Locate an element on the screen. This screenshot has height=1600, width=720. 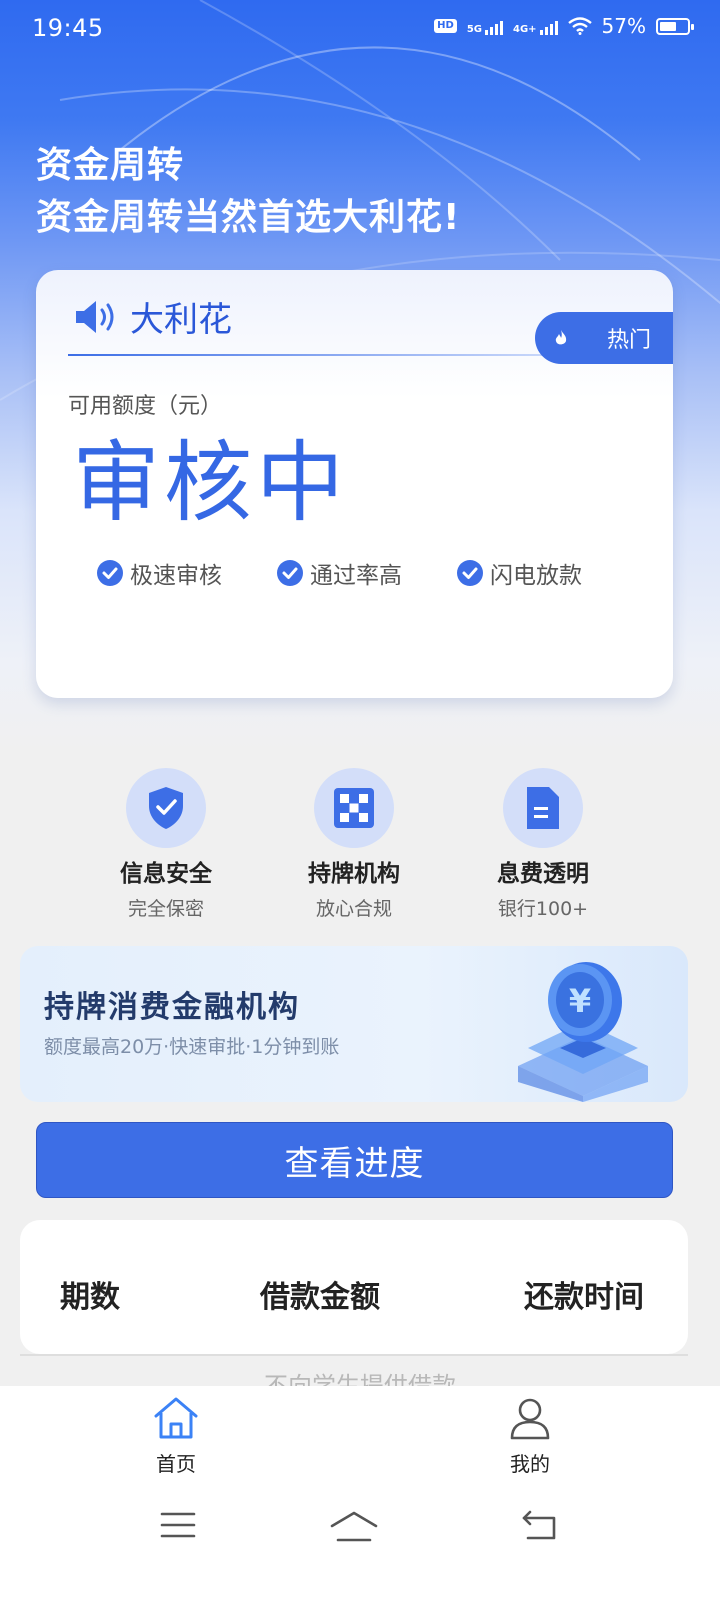
nav-home-icon is located at coordinates (354, 1527).